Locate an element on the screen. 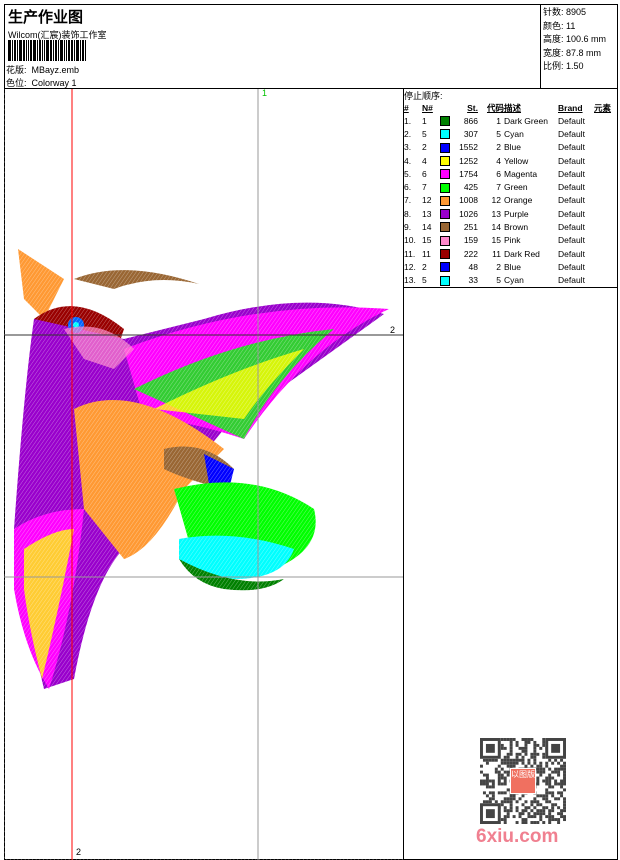 The image size is (620, 860). stitch-count: 1754 is located at coordinates (468, 173).